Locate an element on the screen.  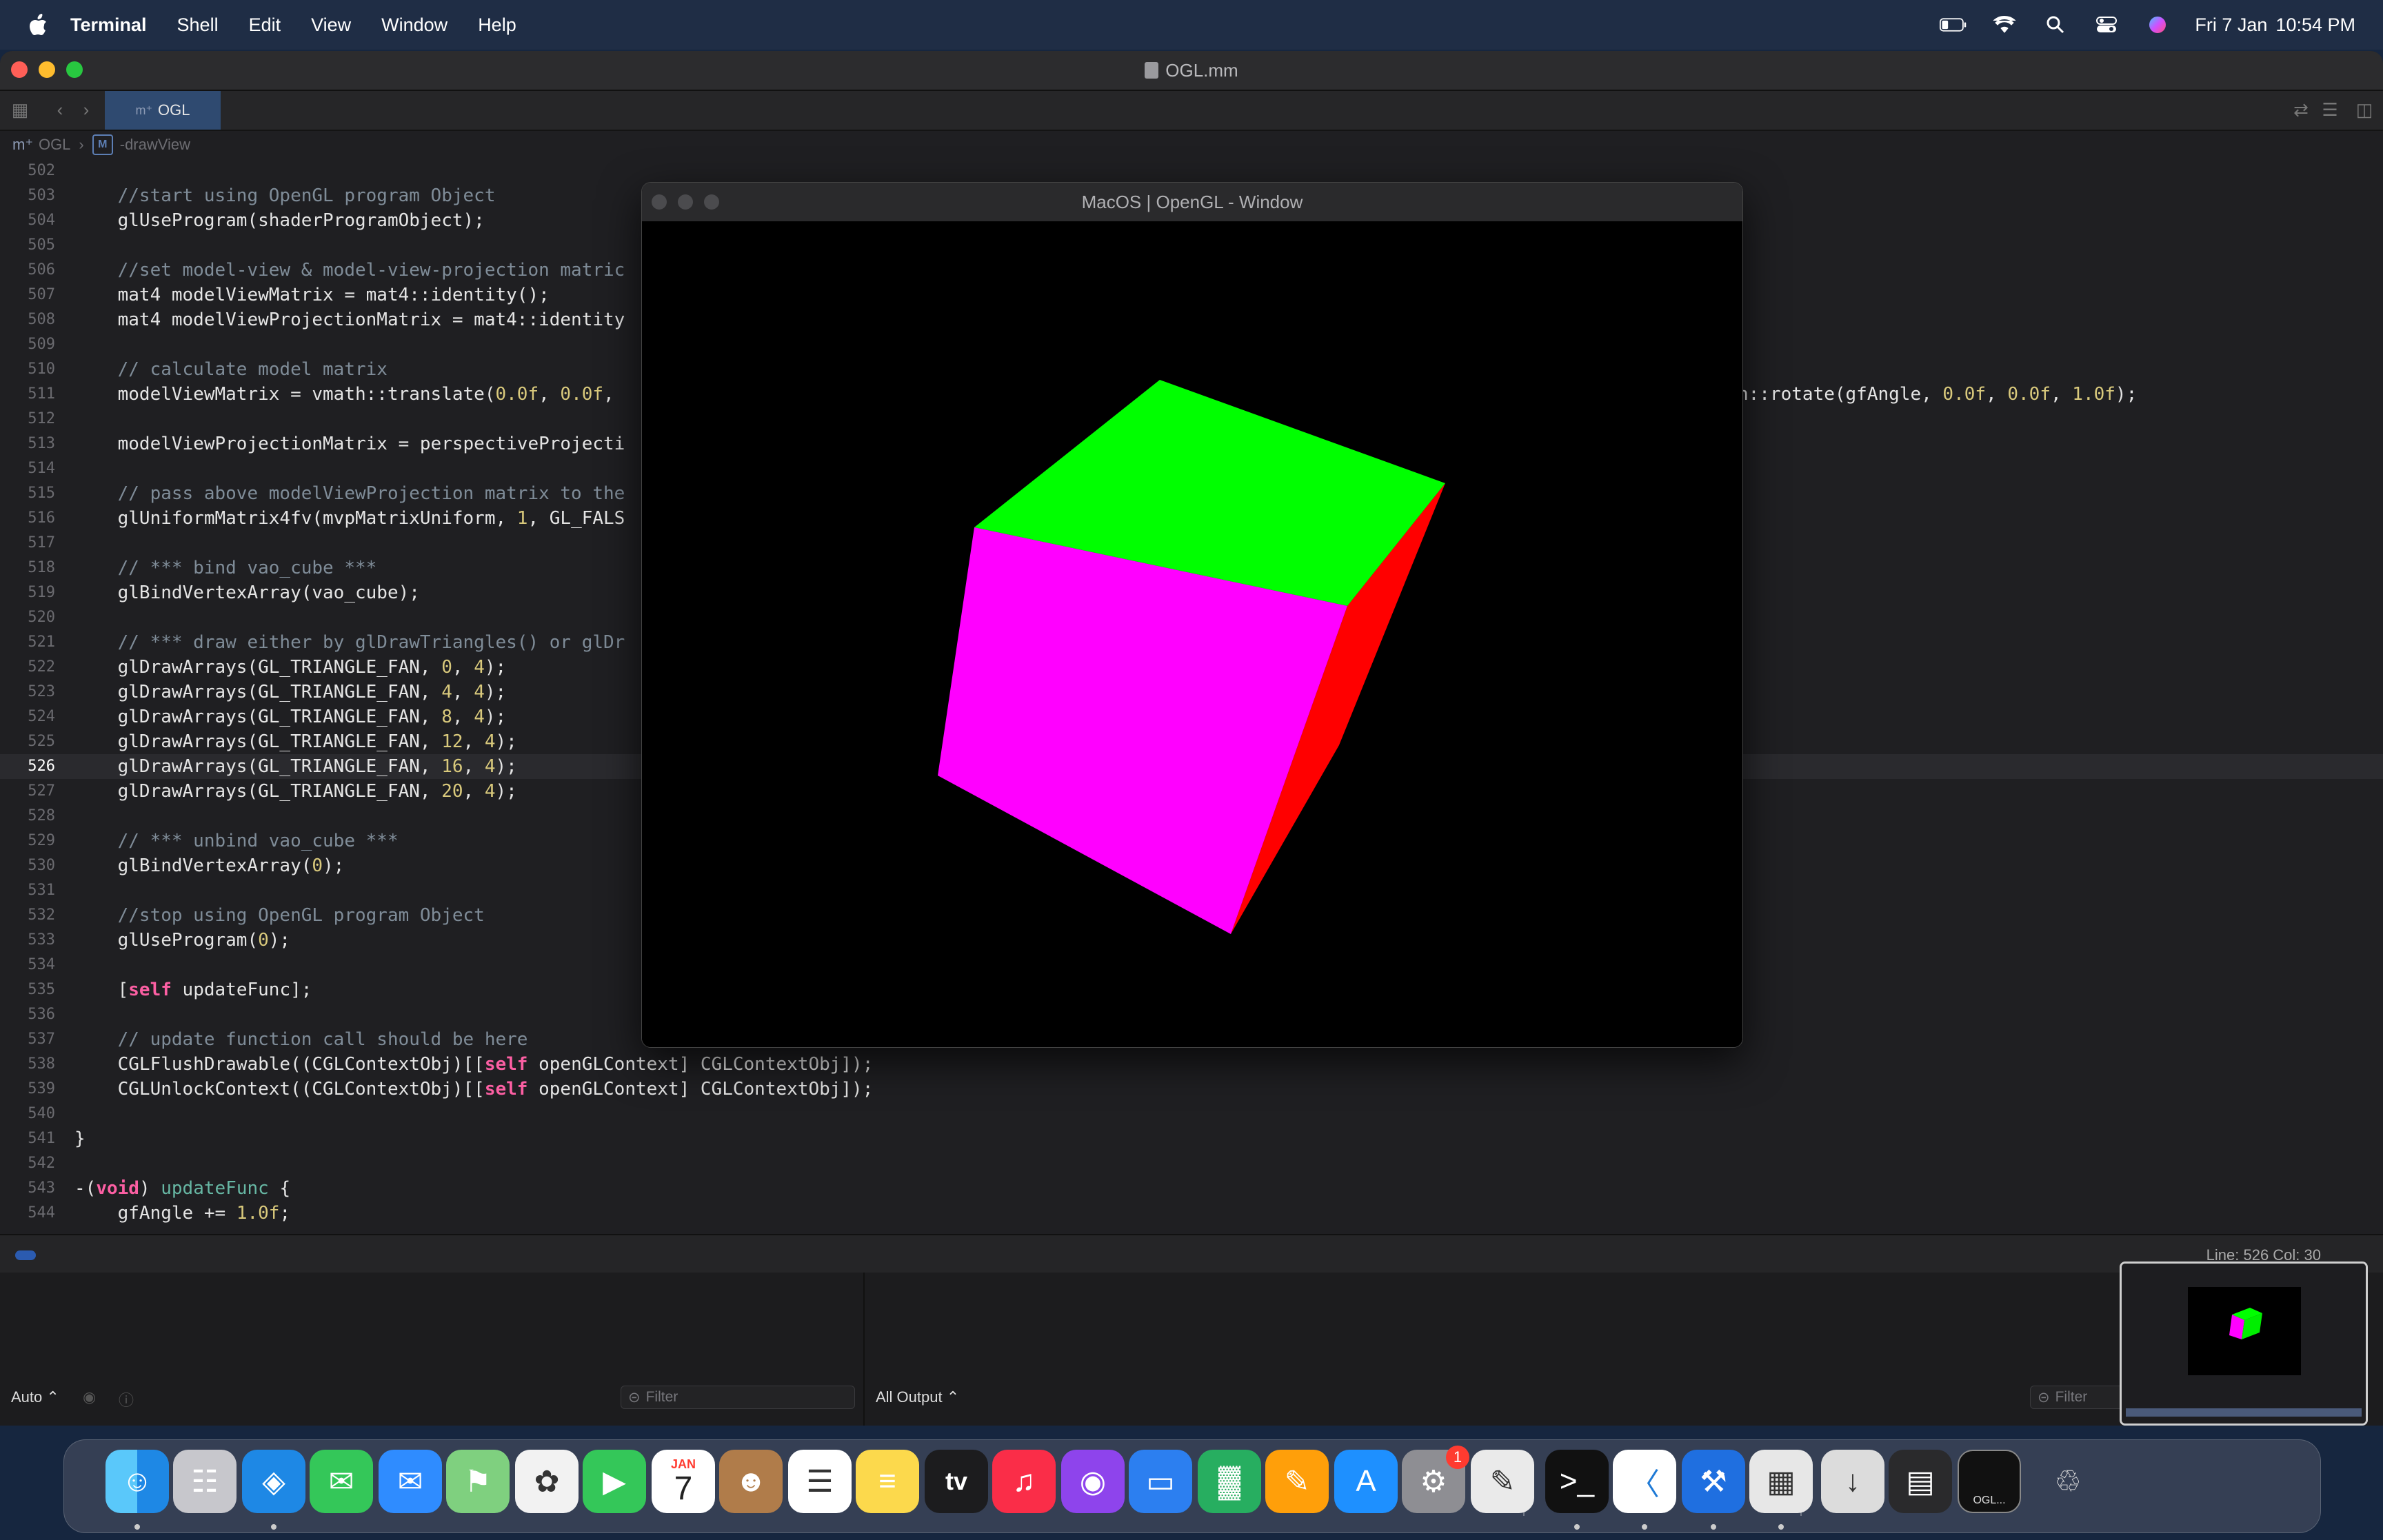
all-output-popup: All Output ⌃ is located at coordinates (917, 1397).